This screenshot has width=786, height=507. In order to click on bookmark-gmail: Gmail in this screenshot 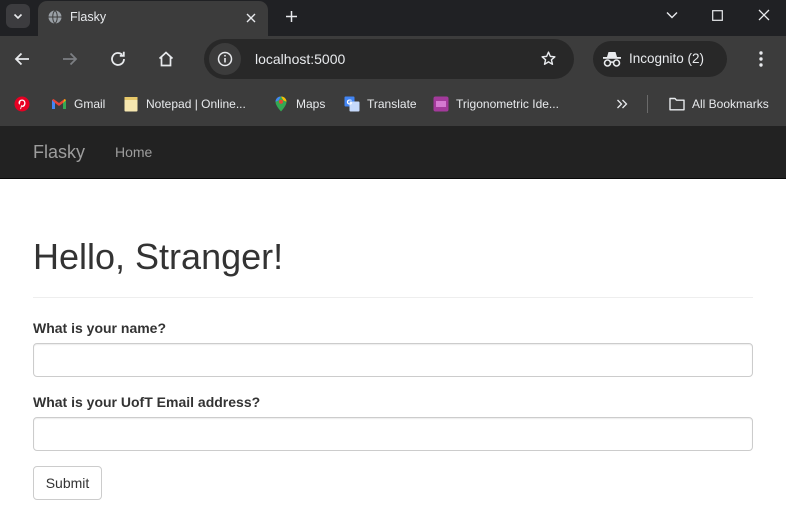, I will do `click(78, 104)`.